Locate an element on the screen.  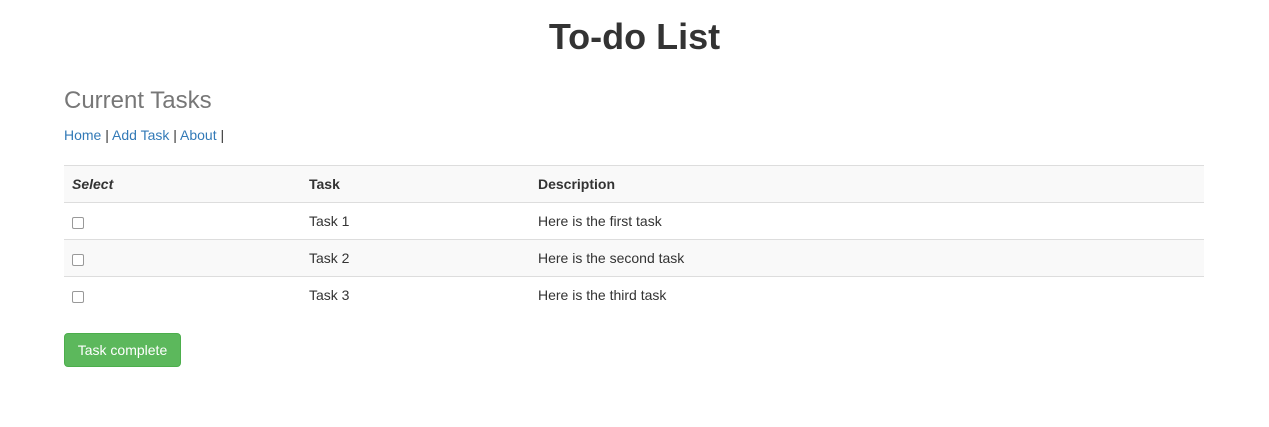
nav-links: Home | Add Task | About | is located at coordinates (144, 135).